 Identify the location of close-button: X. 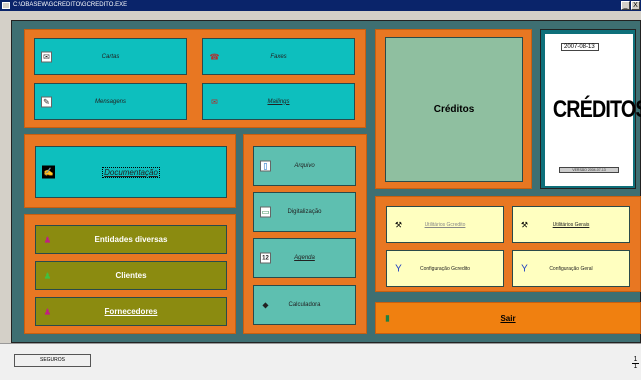
(635, 5).